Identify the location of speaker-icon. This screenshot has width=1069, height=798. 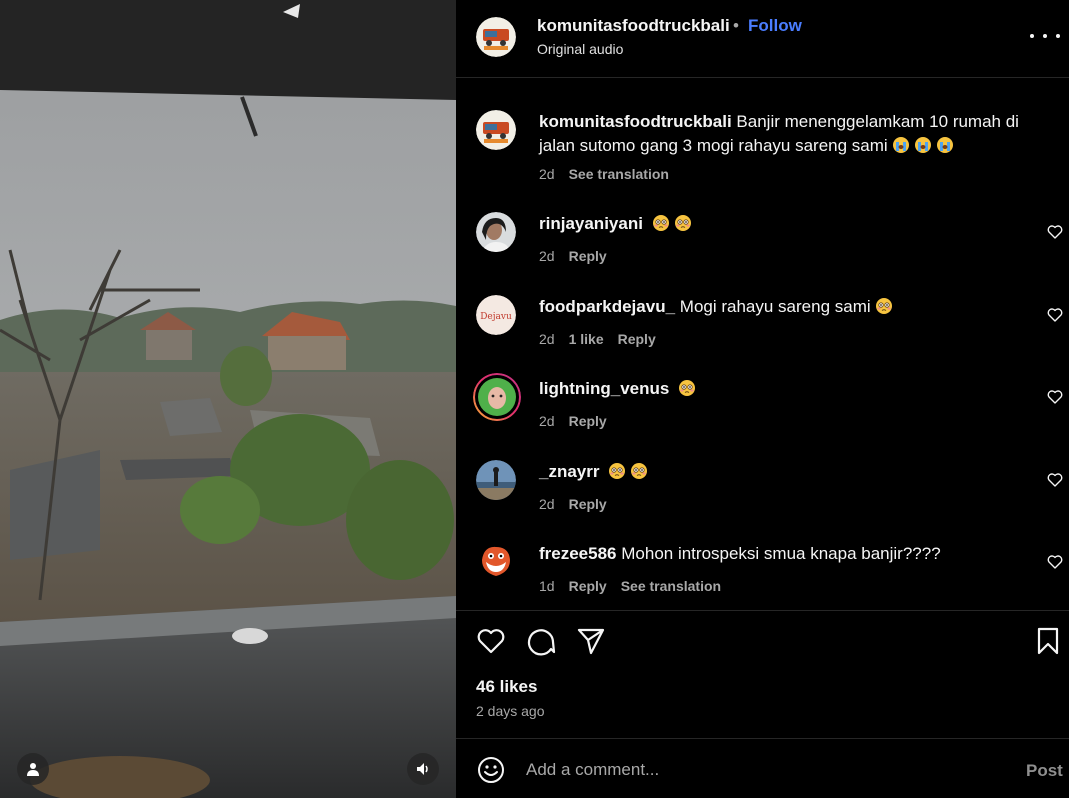
(422, 769).